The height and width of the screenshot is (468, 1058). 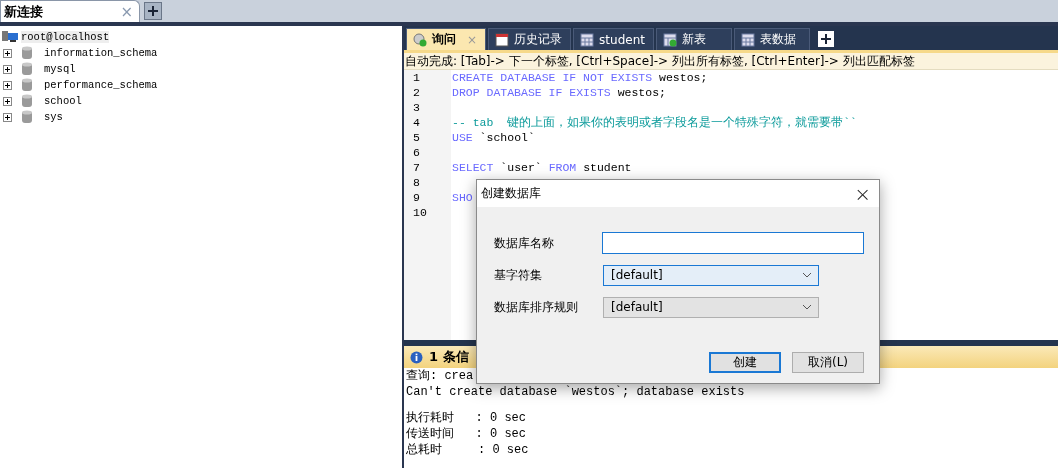 I want to click on info-icon, so click(x=416, y=357).